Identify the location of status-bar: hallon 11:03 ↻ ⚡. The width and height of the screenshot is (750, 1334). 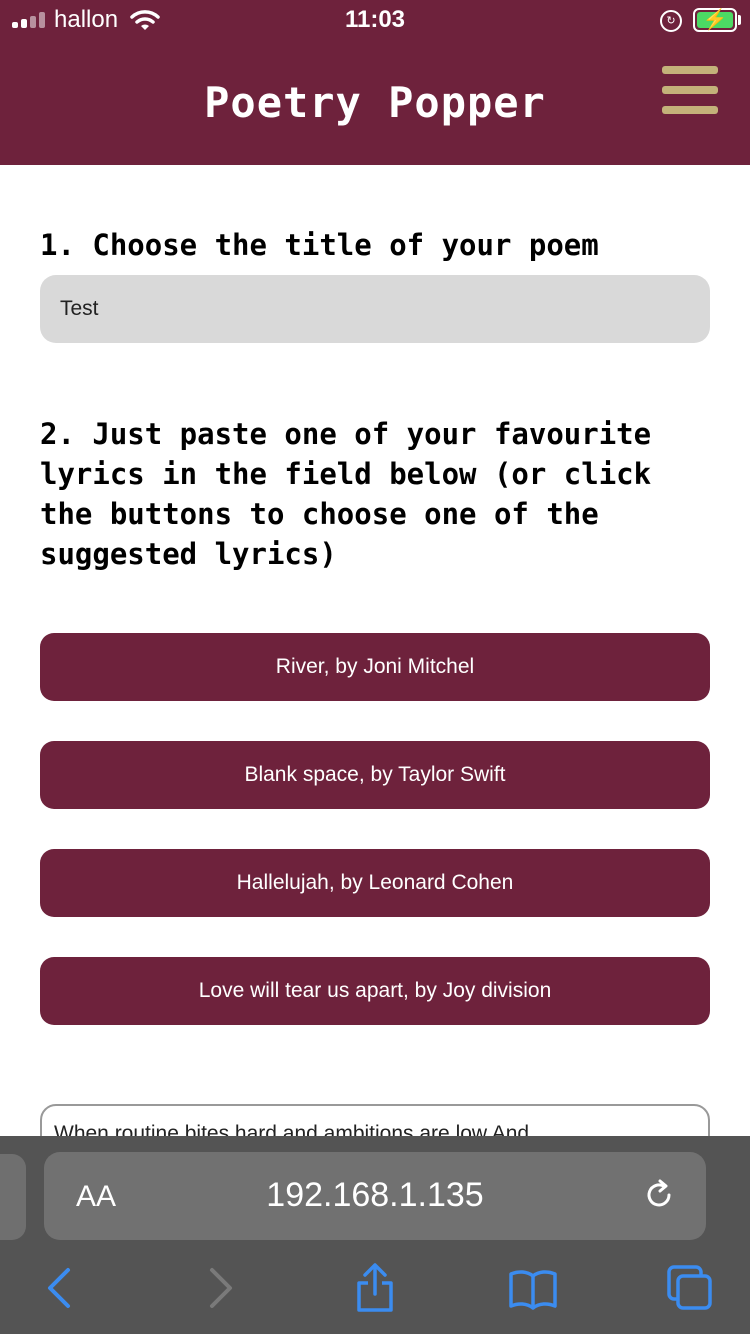
(375, 20).